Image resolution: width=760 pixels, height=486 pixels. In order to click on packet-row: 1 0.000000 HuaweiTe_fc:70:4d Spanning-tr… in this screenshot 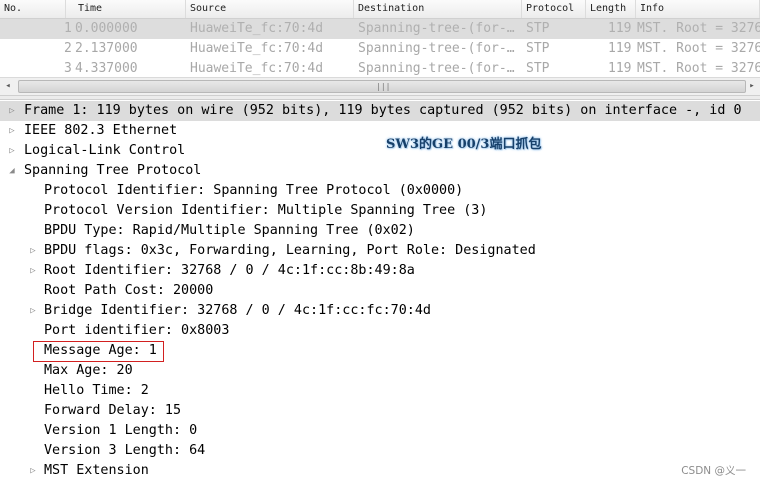, I will do `click(380, 29)`.